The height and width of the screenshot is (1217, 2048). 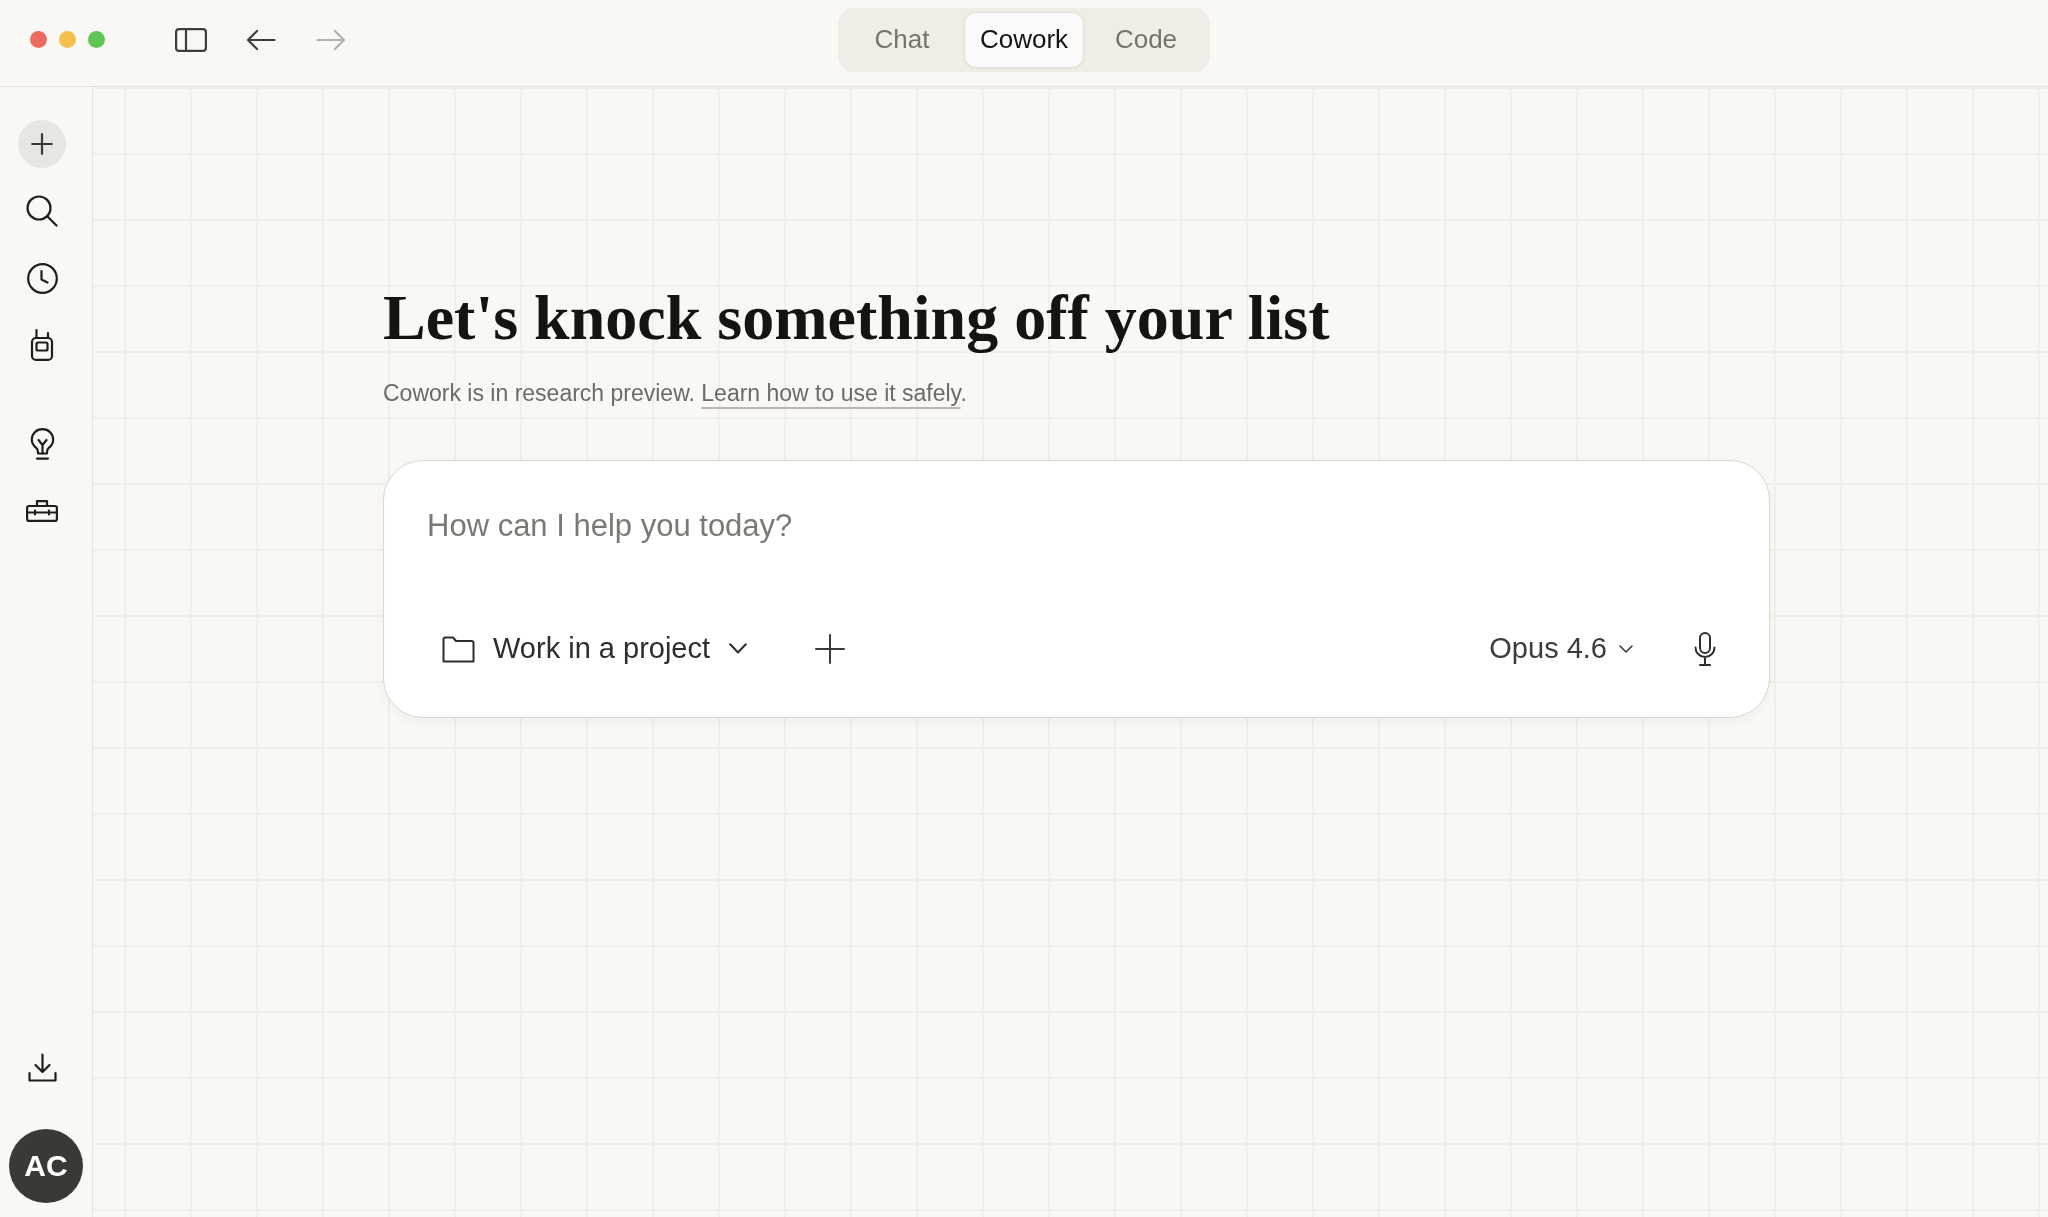 What do you see at coordinates (191, 39) in the screenshot?
I see `sidebar-icon` at bounding box center [191, 39].